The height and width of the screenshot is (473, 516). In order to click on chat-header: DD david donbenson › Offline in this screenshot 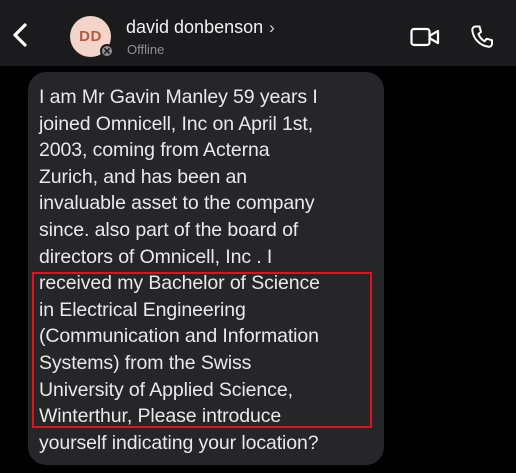, I will do `click(258, 33)`.